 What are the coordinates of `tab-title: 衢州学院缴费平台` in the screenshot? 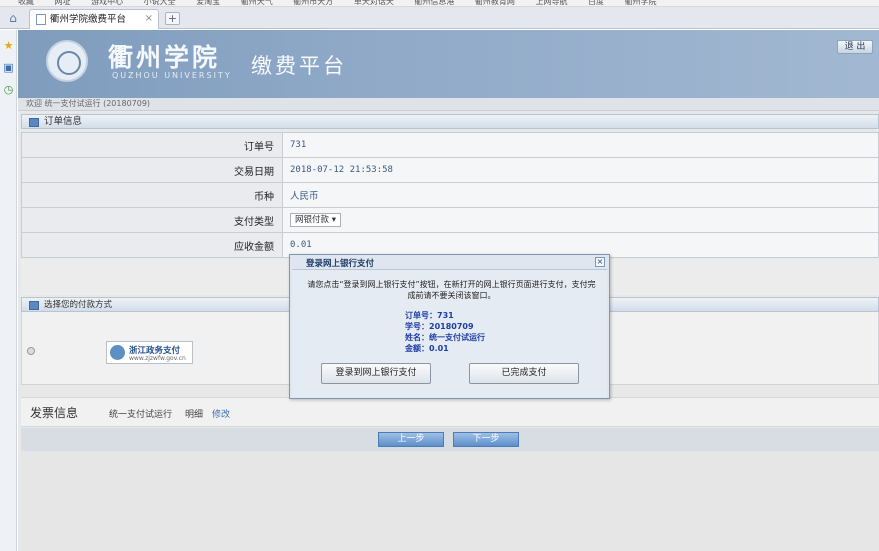 It's located at (88, 19).